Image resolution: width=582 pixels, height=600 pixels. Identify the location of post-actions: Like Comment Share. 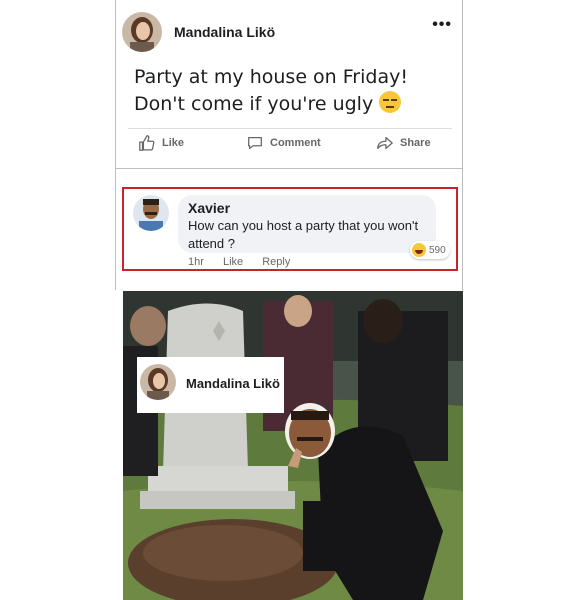
(290, 145).